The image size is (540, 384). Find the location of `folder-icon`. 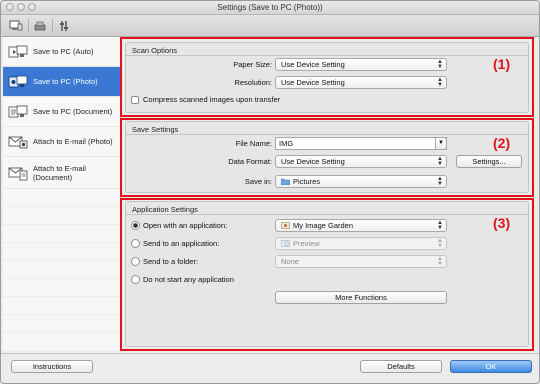

folder-icon is located at coordinates (285, 181).